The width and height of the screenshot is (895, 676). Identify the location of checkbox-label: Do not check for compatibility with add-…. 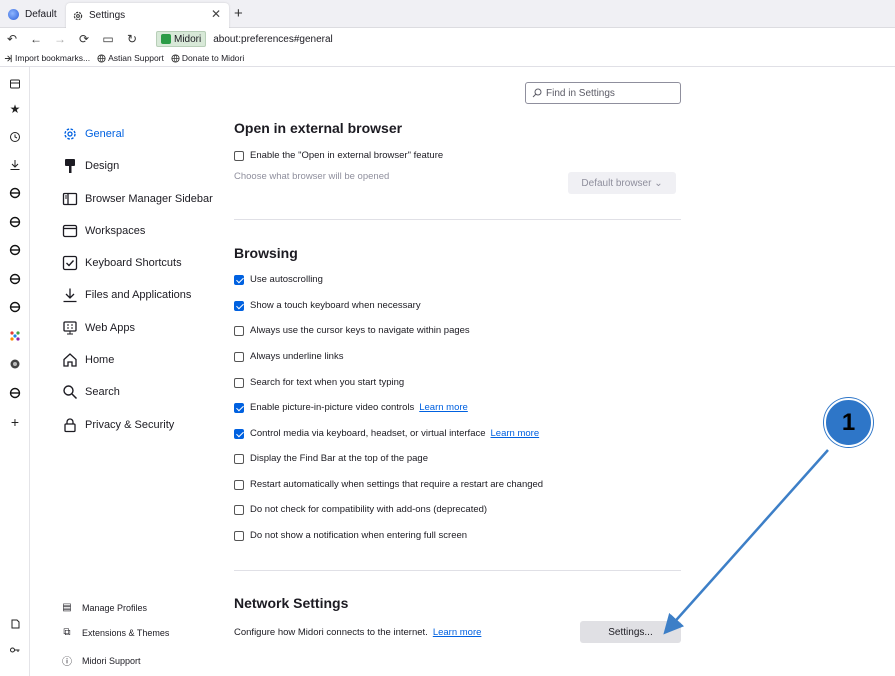
(369, 509).